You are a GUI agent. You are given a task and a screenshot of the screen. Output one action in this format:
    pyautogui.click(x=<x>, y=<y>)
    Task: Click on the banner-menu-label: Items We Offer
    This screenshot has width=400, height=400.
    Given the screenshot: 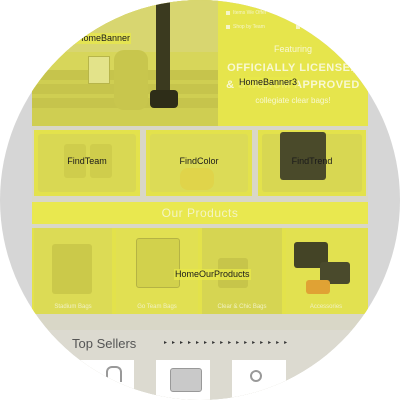 What is the action you would take?
    pyautogui.click(x=250, y=13)
    